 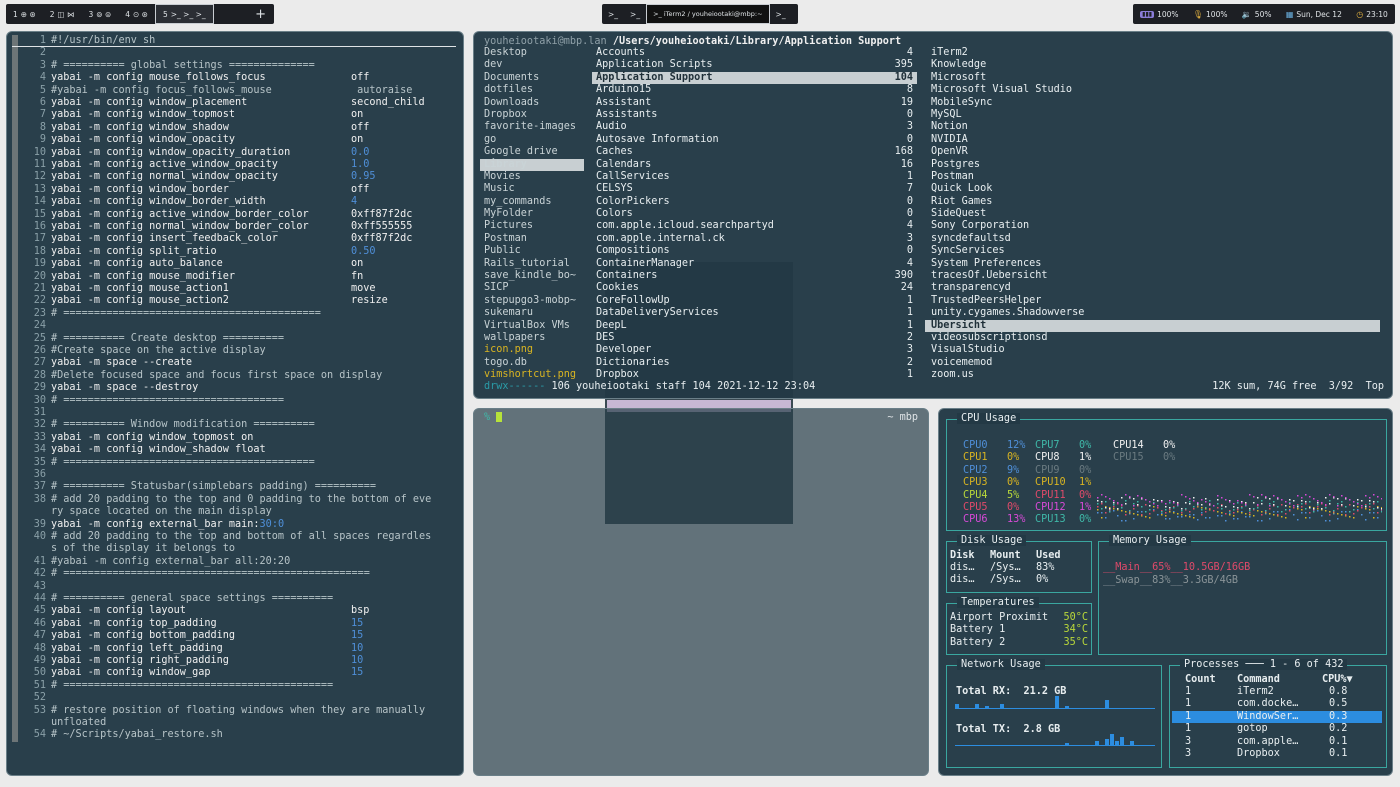 I want to click on preview-item: NVIDIA, so click(x=1152, y=140).